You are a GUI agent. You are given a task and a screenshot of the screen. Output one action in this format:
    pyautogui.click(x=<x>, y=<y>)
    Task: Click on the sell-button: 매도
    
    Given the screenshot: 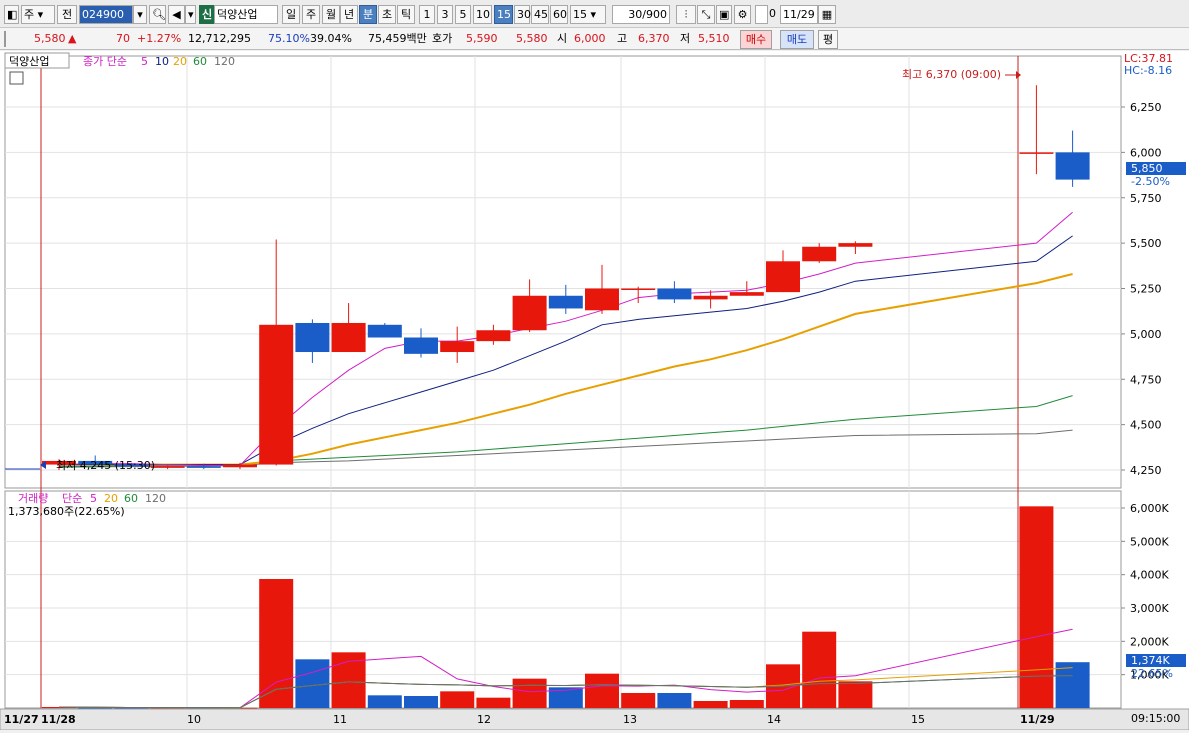 What is the action you would take?
    pyautogui.click(x=797, y=39)
    